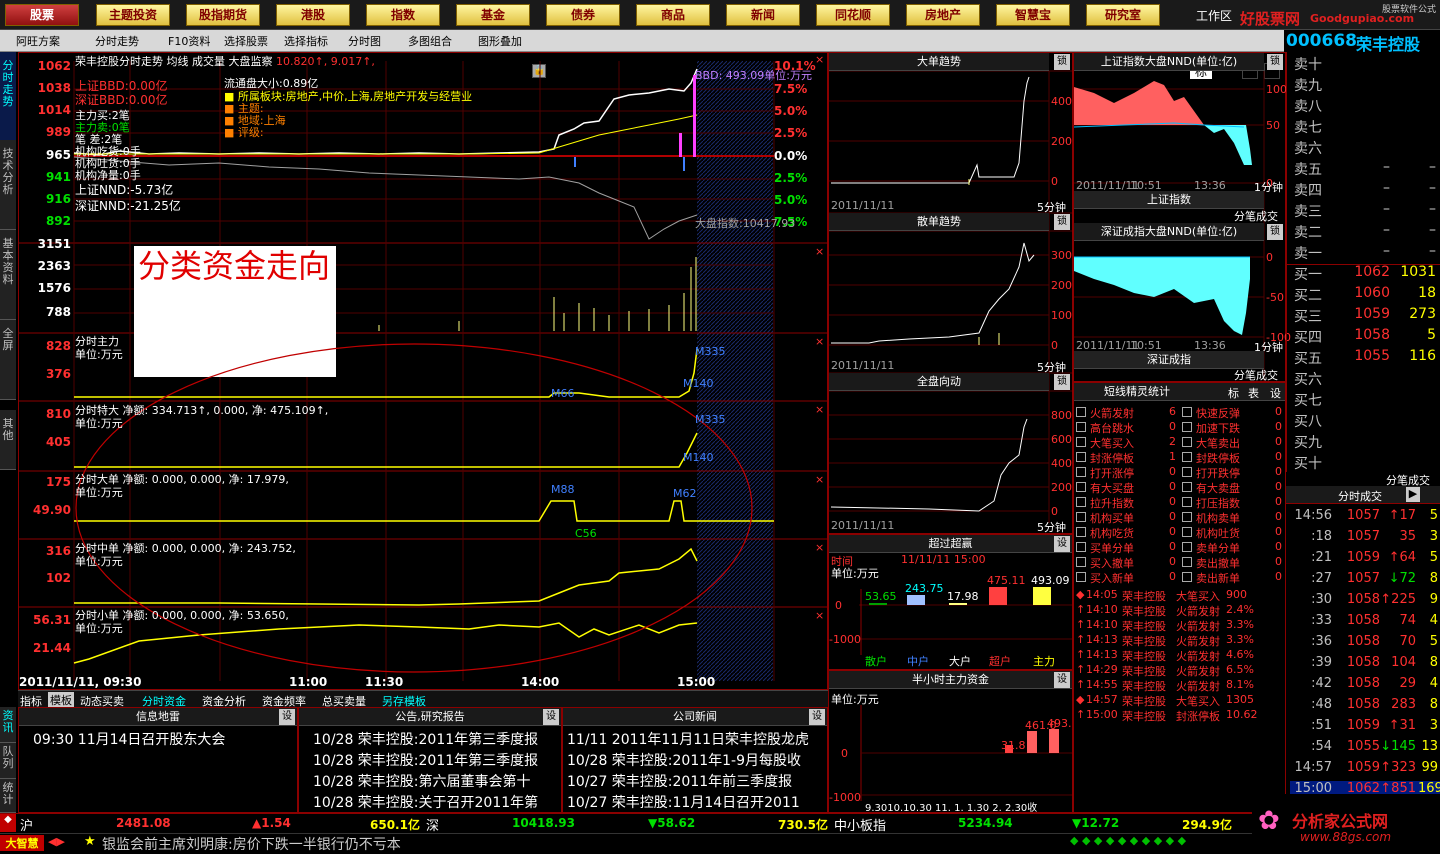 This screenshot has width=1440, height=854. What do you see at coordinates (1128, 502) in the screenshot?
I see `signal-item: 拉升指数 0` at bounding box center [1128, 502].